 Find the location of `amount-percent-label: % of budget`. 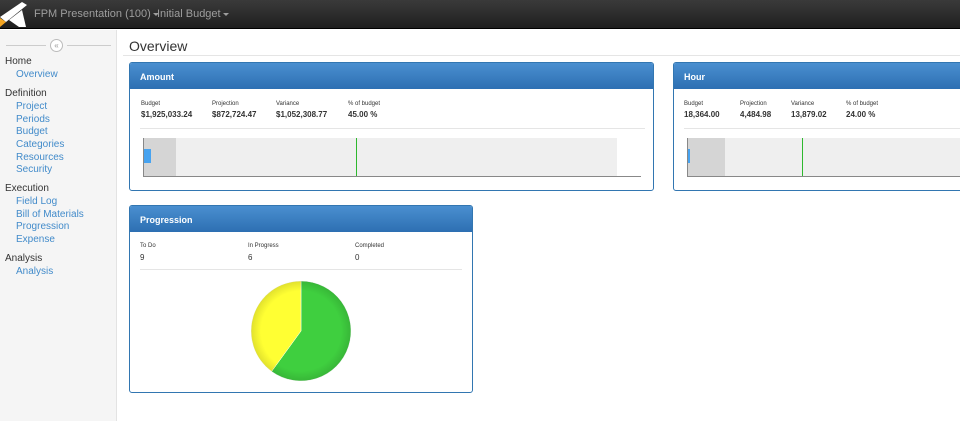

amount-percent-label: % of budget is located at coordinates (364, 104).